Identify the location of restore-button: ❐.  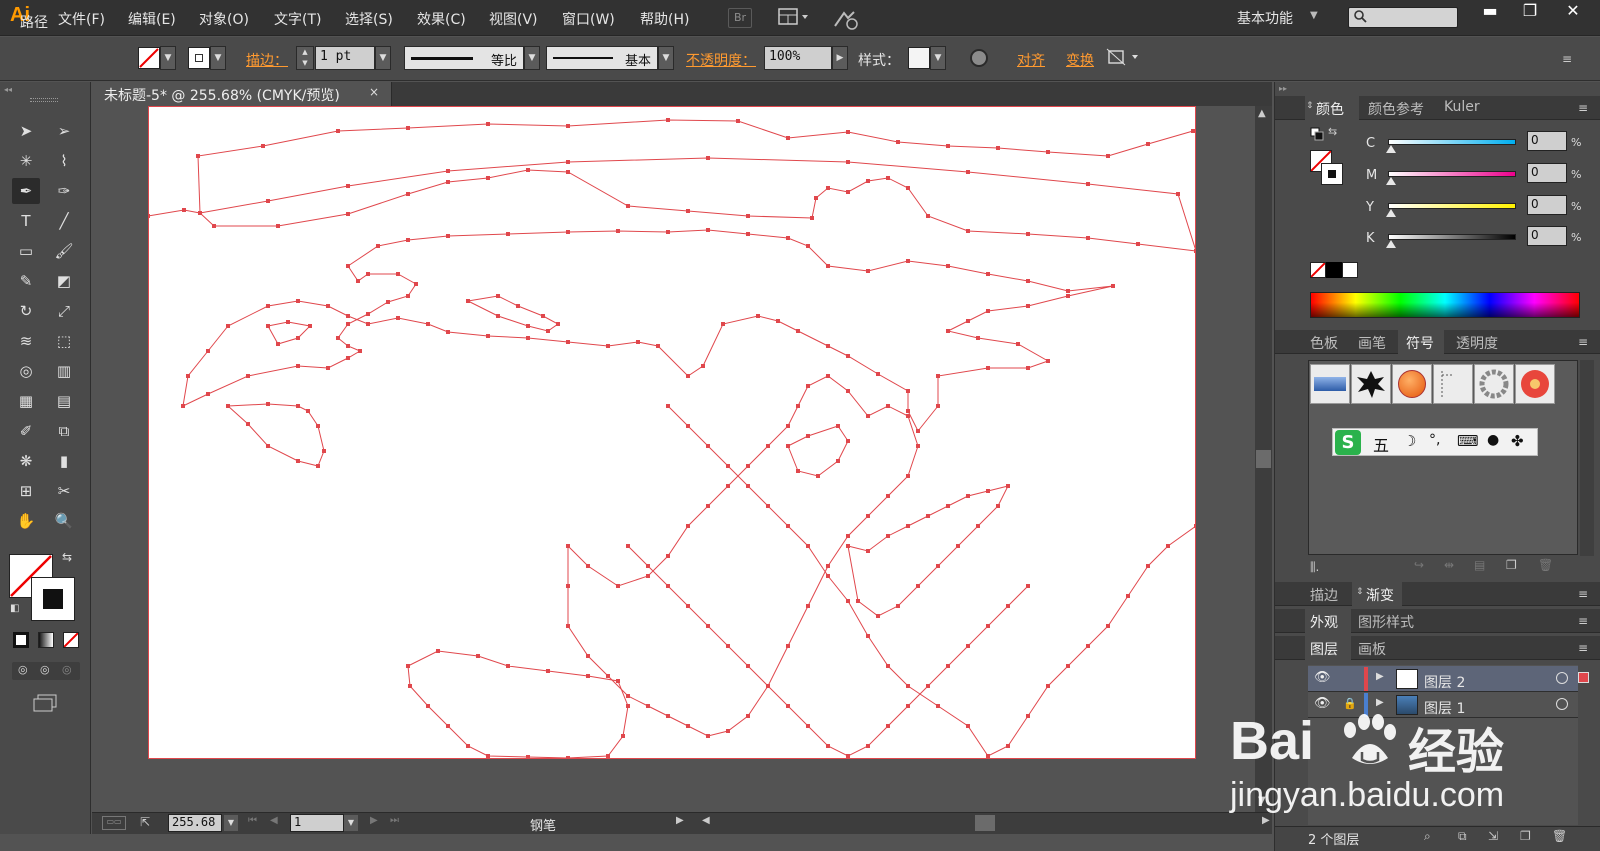
(1530, 12).